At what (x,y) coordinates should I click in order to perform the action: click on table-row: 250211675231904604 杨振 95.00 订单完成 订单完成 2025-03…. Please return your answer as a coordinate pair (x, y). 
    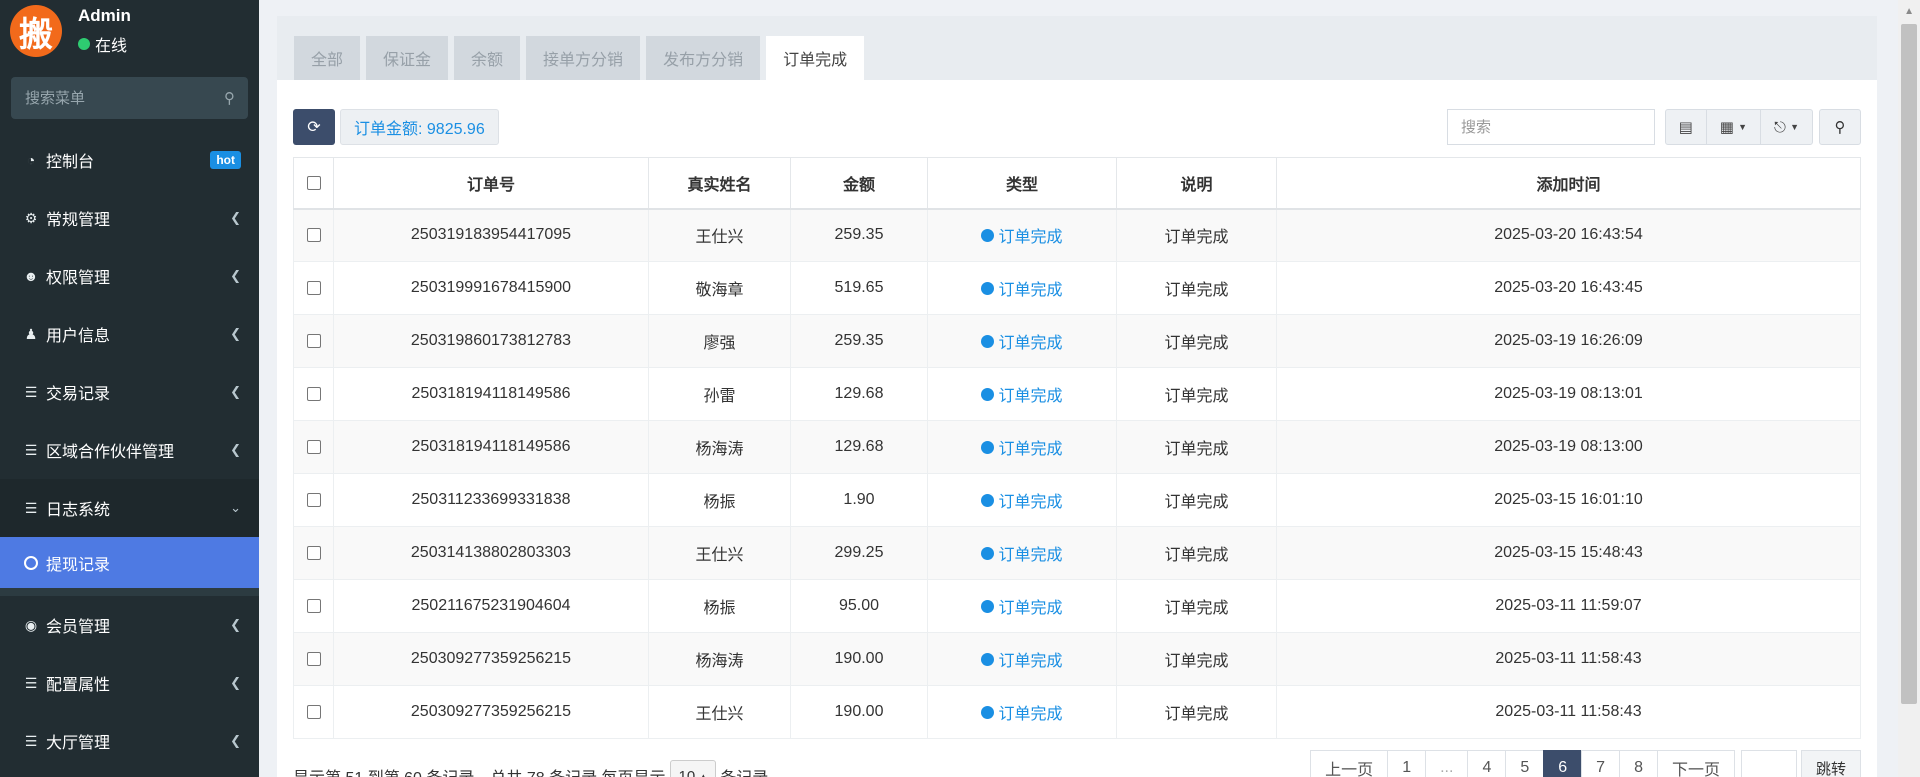
    Looking at the image, I should click on (1077, 606).